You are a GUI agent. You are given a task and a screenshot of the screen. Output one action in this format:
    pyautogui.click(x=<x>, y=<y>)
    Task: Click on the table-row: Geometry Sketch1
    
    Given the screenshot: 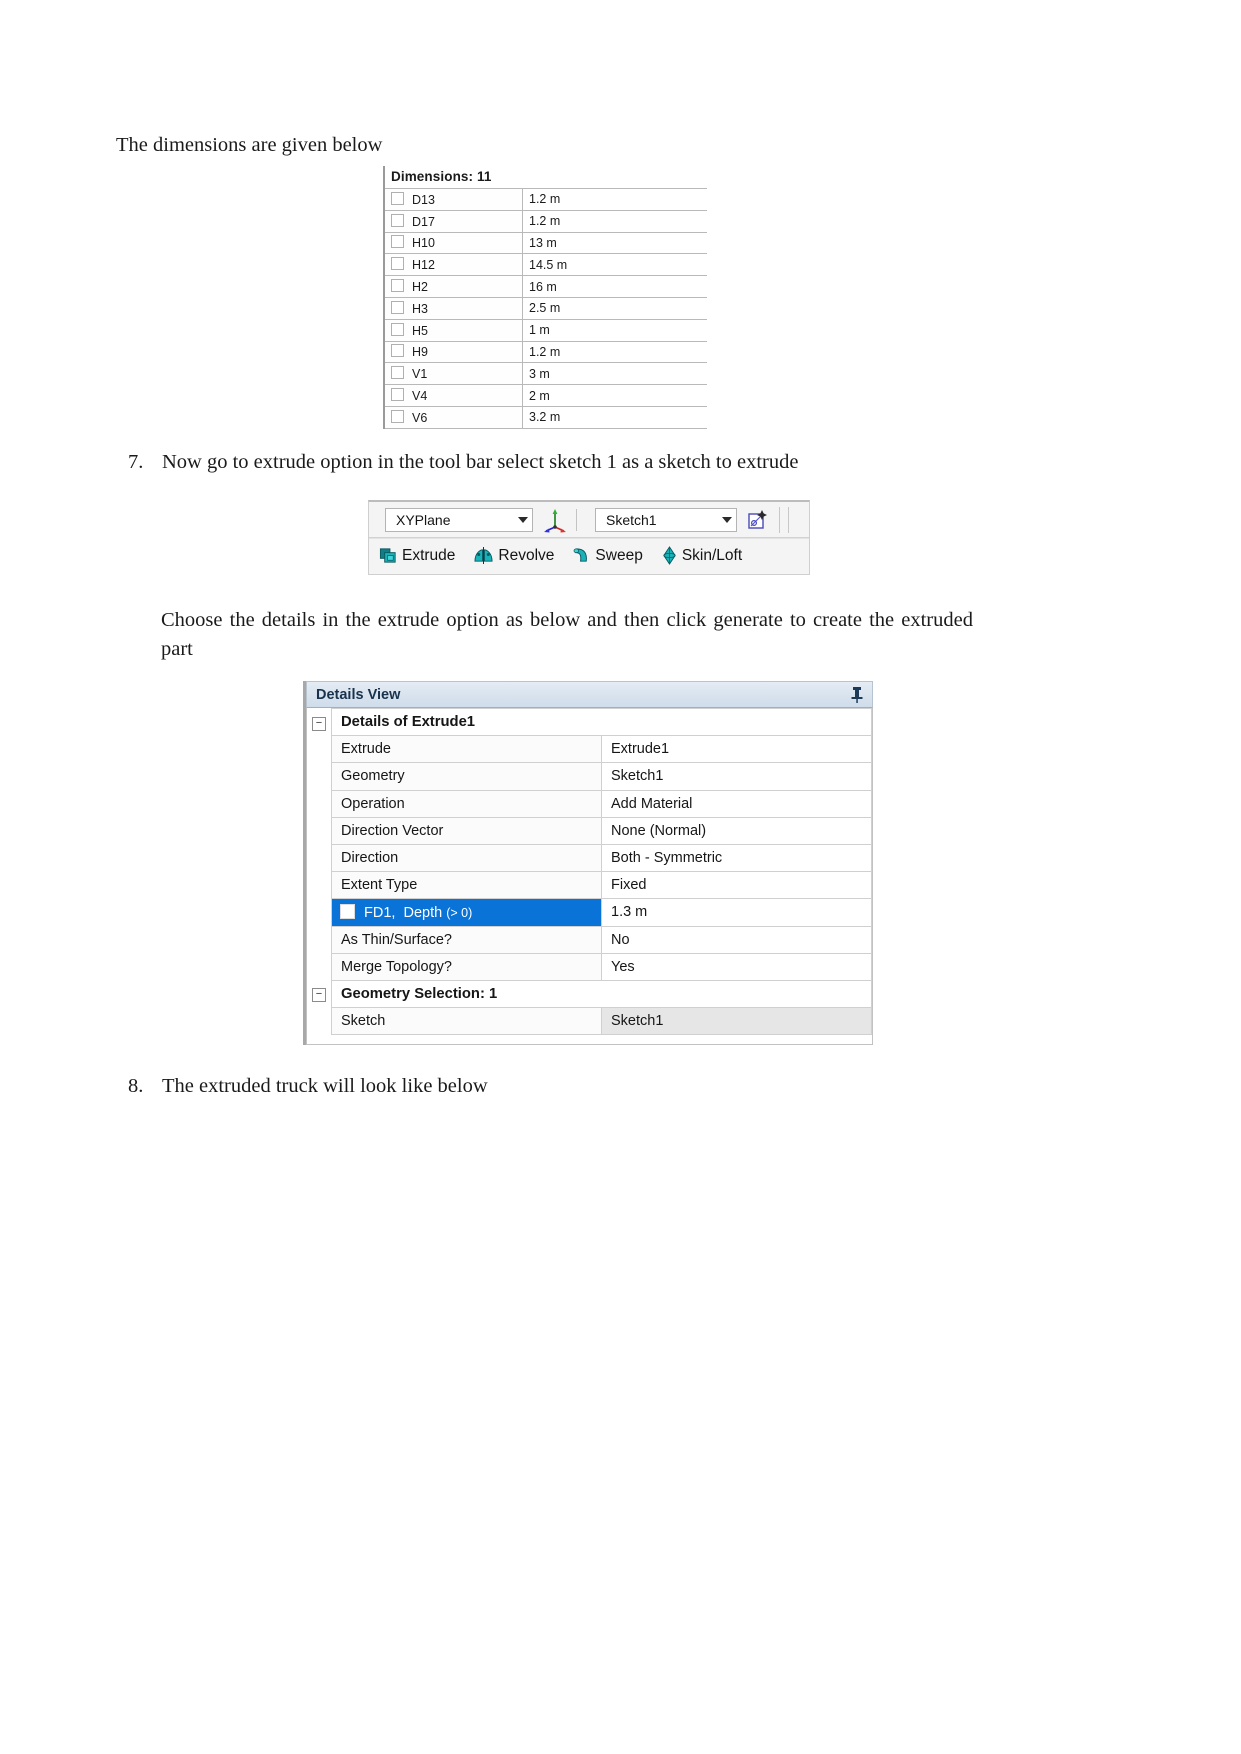 What is the action you would take?
    pyautogui.click(x=589, y=776)
    